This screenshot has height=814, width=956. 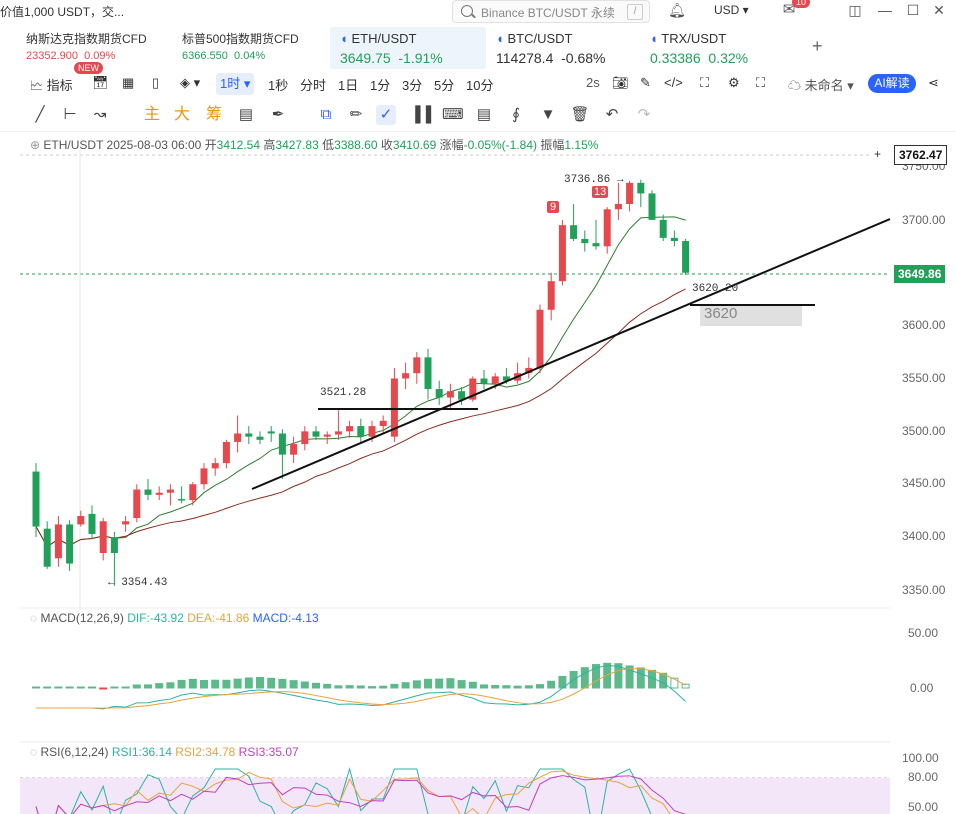 I want to click on settings-icon: ⚙, so click(x=734, y=83).